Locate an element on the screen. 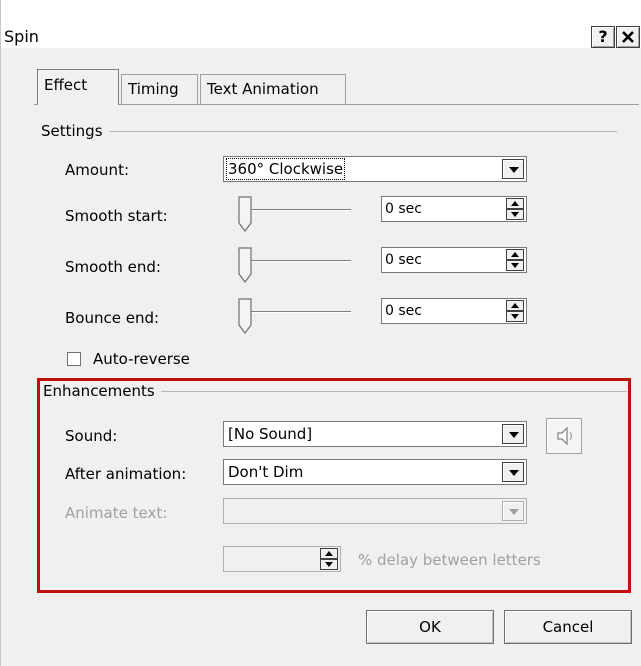  auto-reverse-checkbox is located at coordinates (74, 359).